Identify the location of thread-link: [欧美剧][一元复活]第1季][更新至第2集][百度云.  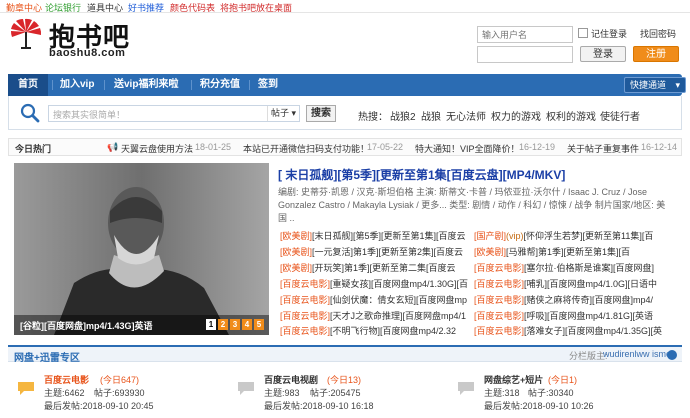
(374, 251).